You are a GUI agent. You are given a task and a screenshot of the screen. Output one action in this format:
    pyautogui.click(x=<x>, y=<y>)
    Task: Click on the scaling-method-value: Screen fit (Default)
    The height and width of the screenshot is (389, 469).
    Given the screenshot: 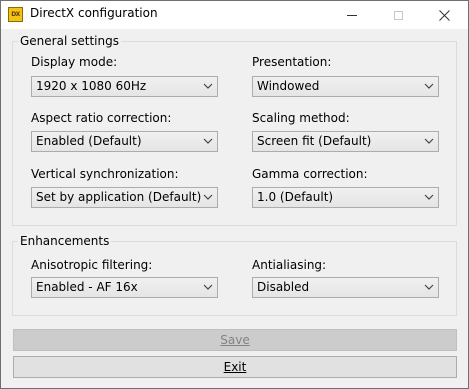 What is the action you would take?
    pyautogui.click(x=314, y=141)
    